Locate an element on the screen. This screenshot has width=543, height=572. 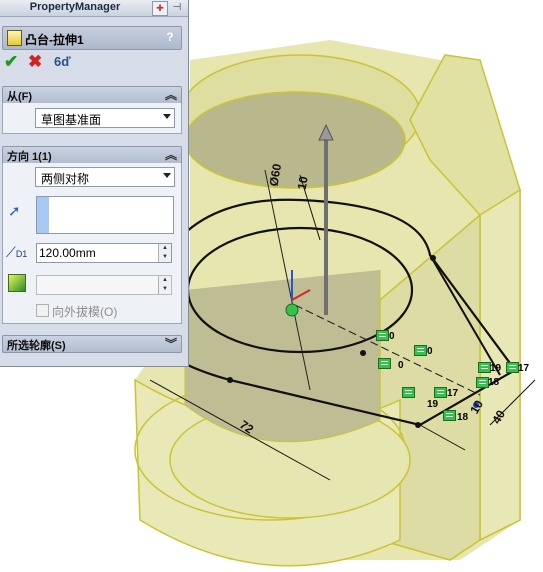
property-manager-titlebar: PropertyManager ✚ ⊣ is located at coordinates (94, 8).